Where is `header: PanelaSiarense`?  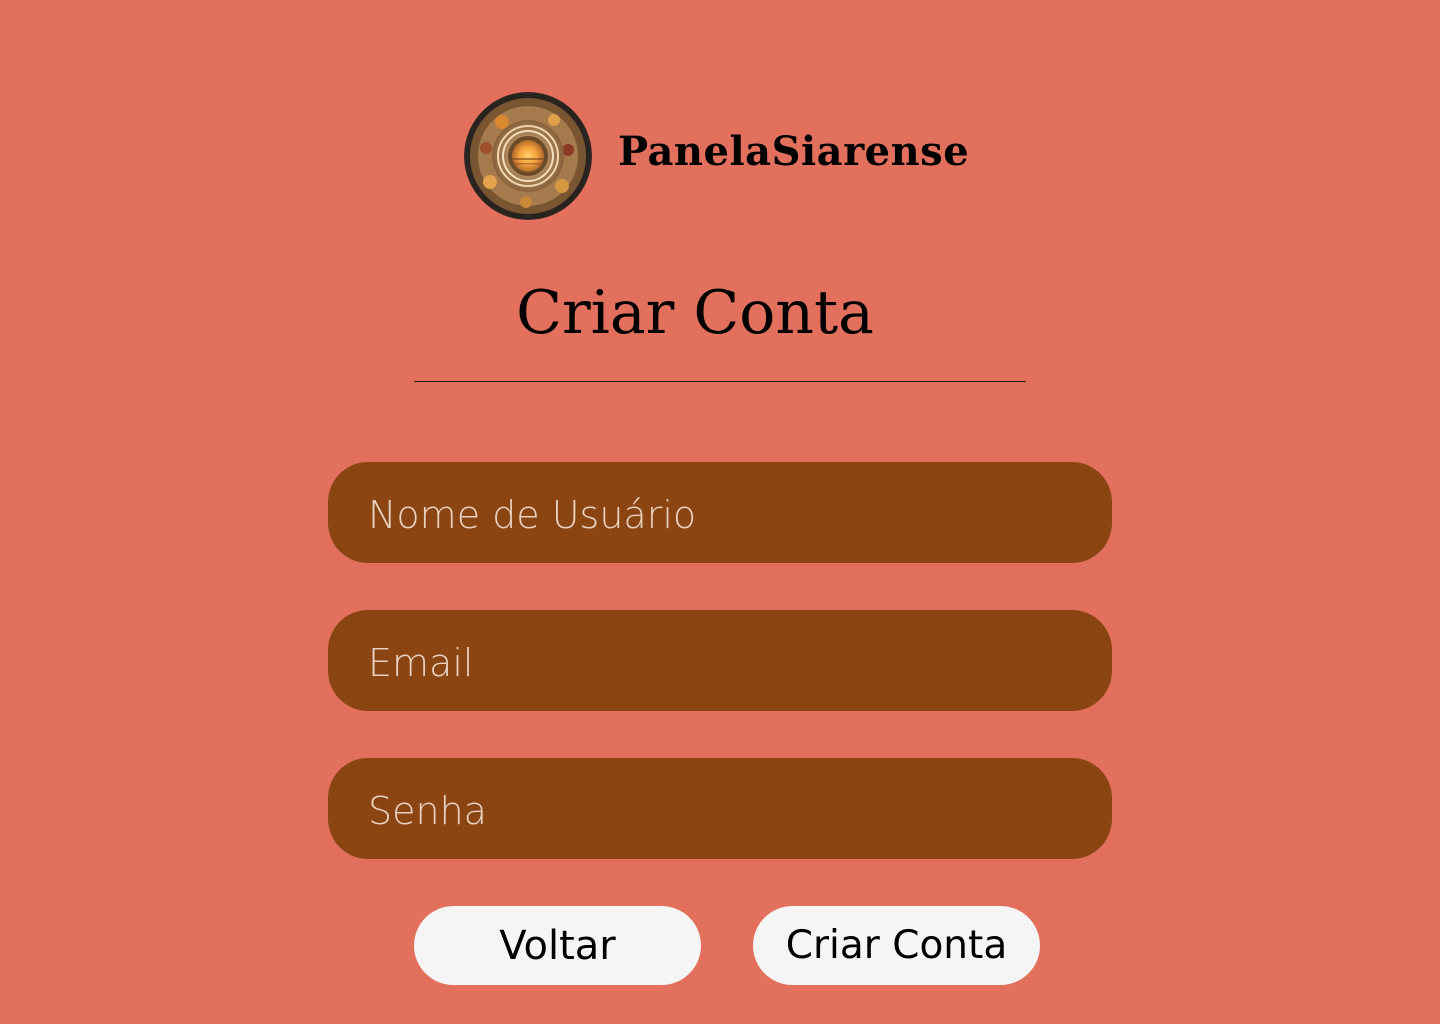 header: PanelaSiarense is located at coordinates (716, 156).